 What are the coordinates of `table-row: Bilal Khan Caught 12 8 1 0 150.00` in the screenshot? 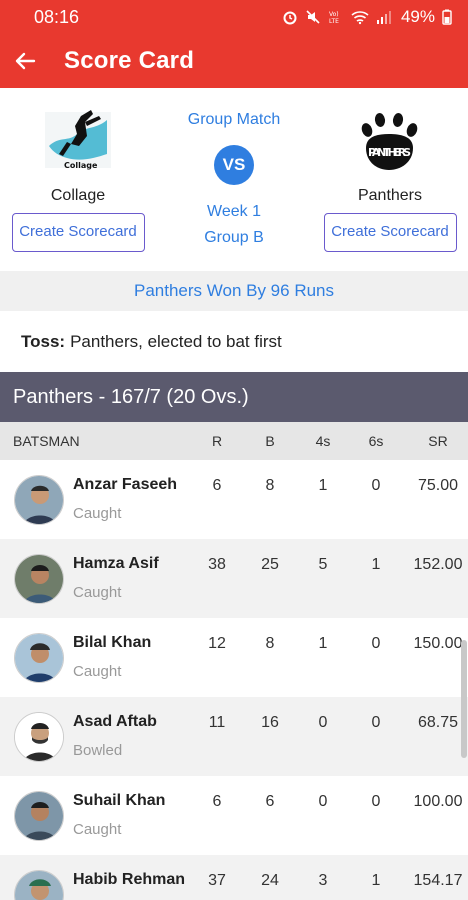 It's located at (234, 657).